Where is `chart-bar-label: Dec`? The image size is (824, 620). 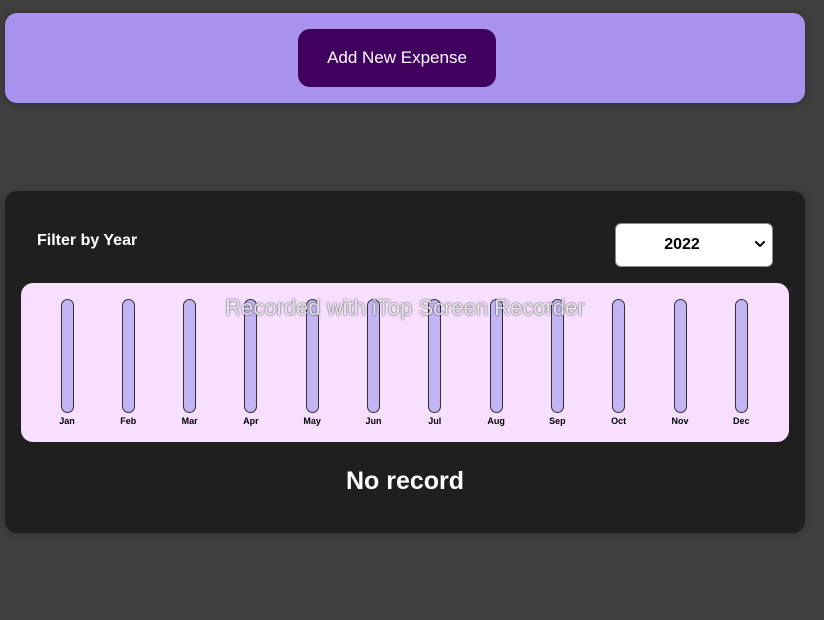
chart-bar-label: Dec is located at coordinates (741, 421).